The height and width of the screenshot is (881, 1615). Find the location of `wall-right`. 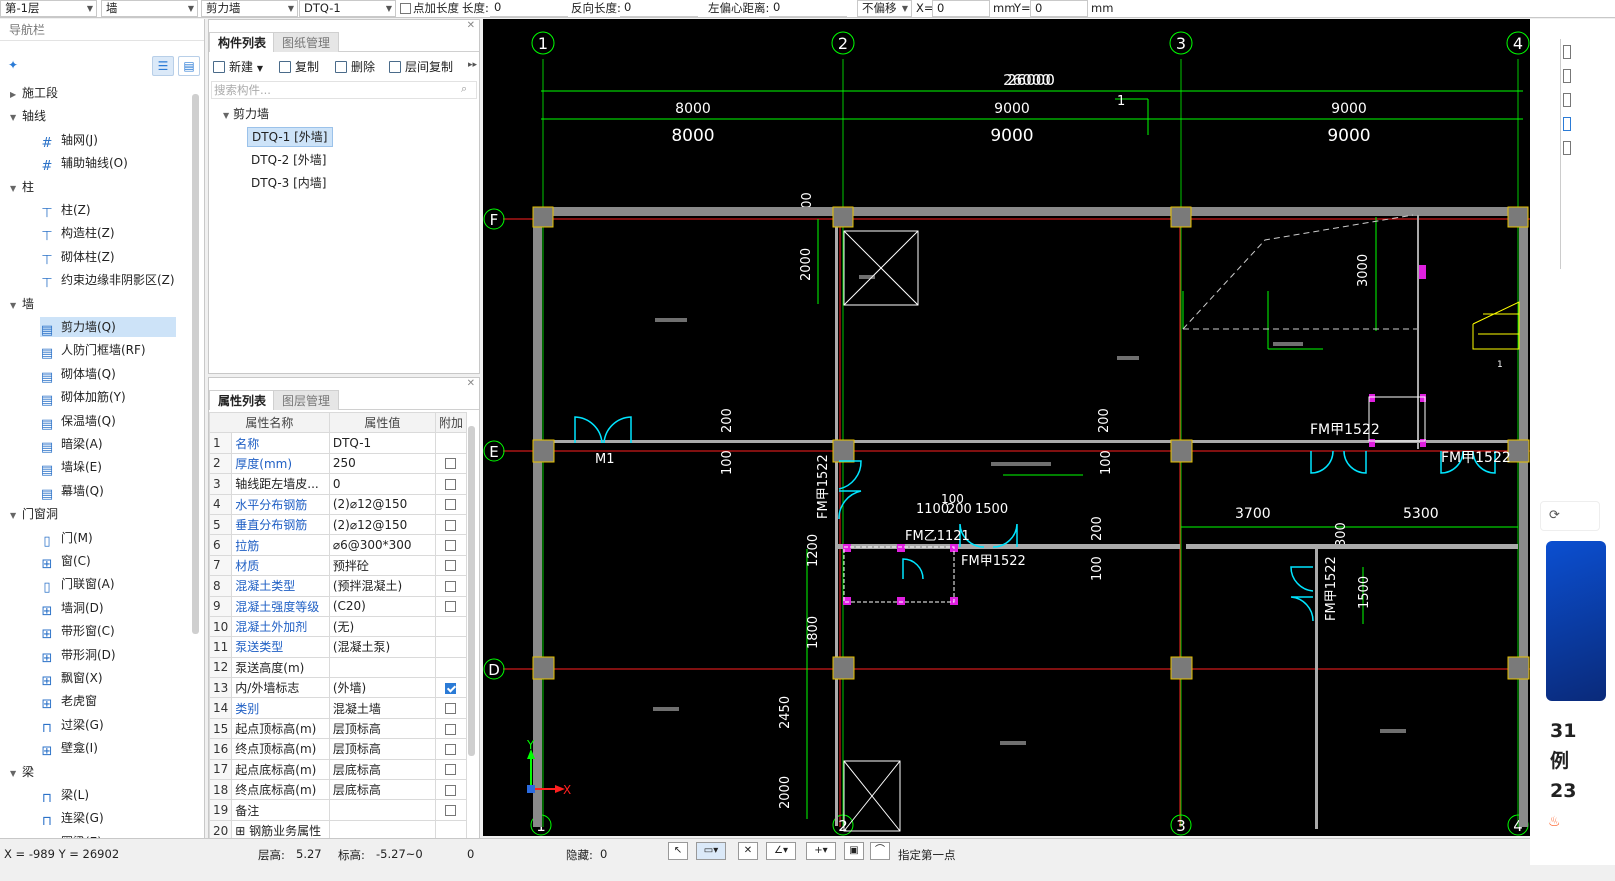

wall-right is located at coordinates (1523, 517).